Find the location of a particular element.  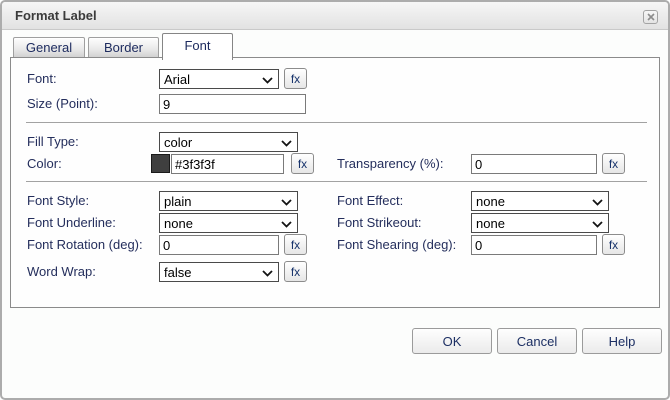

fill-type-select: color is located at coordinates (228, 142).